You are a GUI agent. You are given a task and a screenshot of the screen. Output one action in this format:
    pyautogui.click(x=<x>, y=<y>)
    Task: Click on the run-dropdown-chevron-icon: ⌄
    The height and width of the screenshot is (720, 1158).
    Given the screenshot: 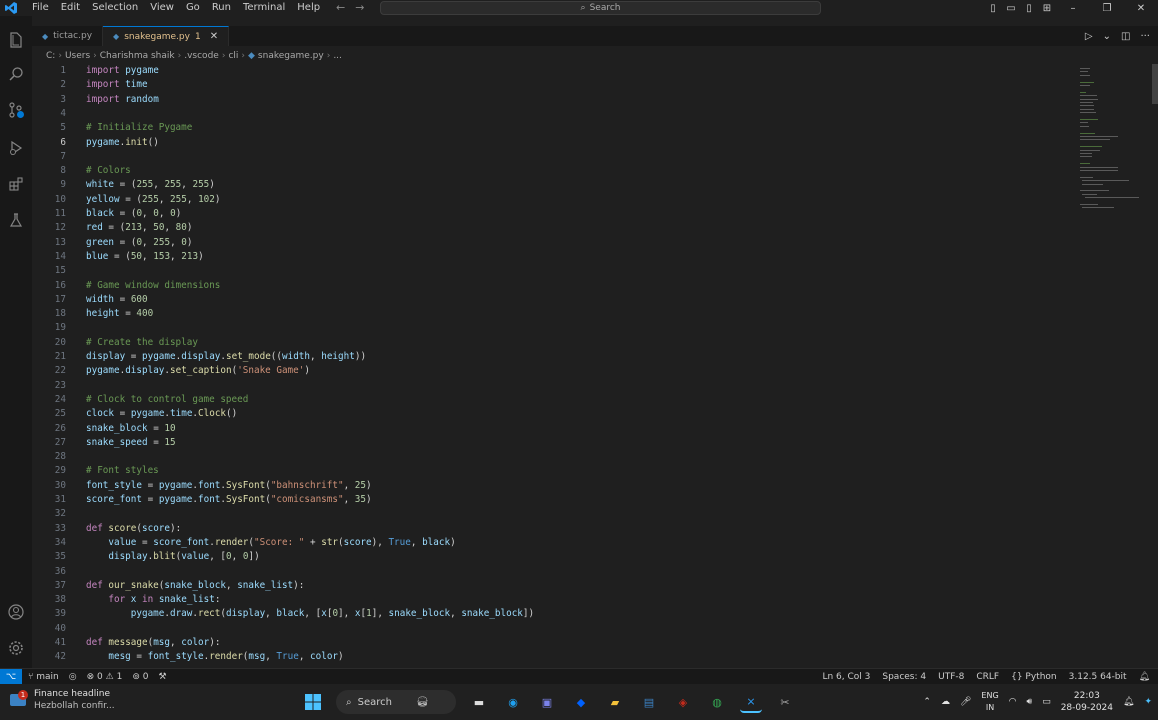 What is the action you would take?
    pyautogui.click(x=1107, y=36)
    